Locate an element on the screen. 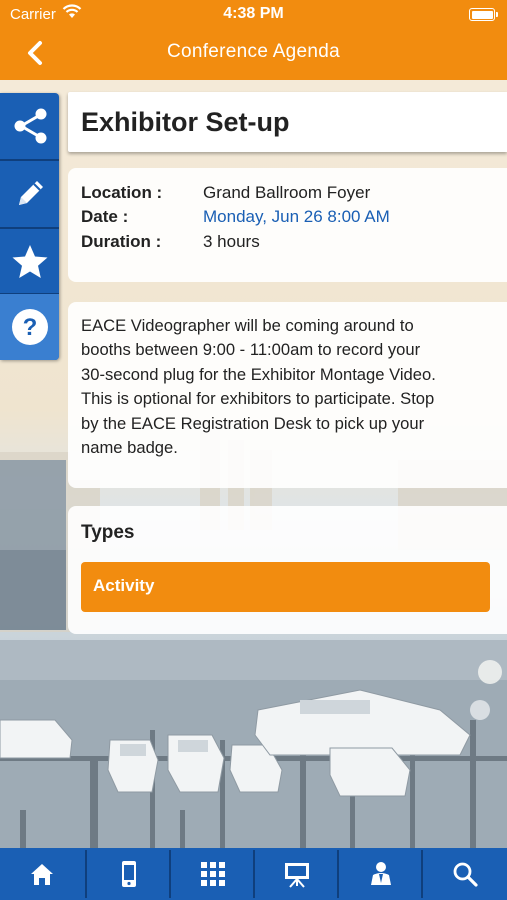 The width and height of the screenshot is (507, 900). tab-search is located at coordinates (465, 874).